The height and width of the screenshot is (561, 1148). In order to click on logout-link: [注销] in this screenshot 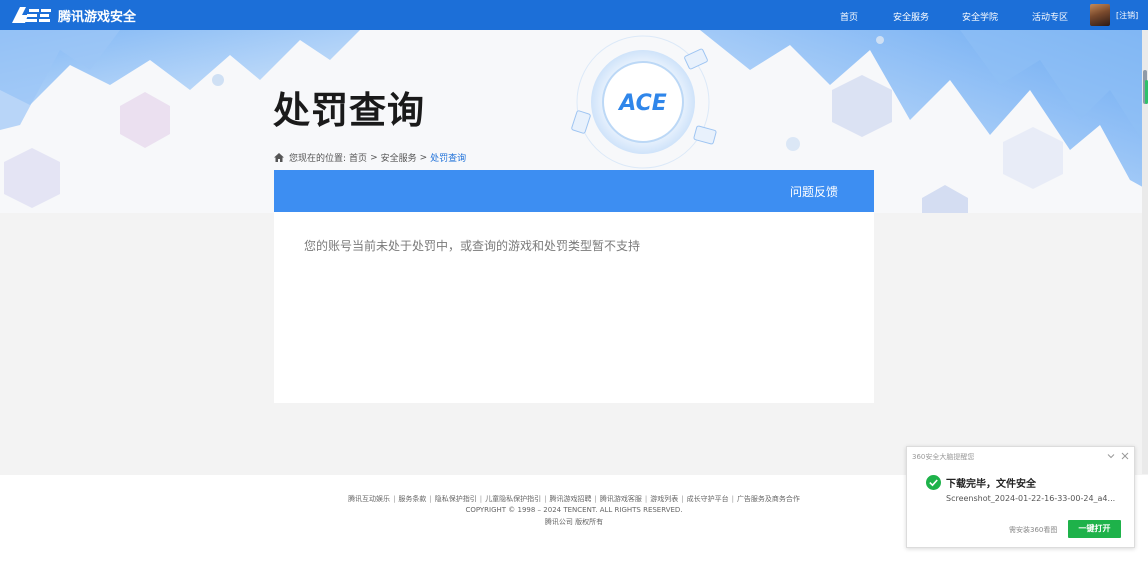, I will do `click(1127, 15)`.